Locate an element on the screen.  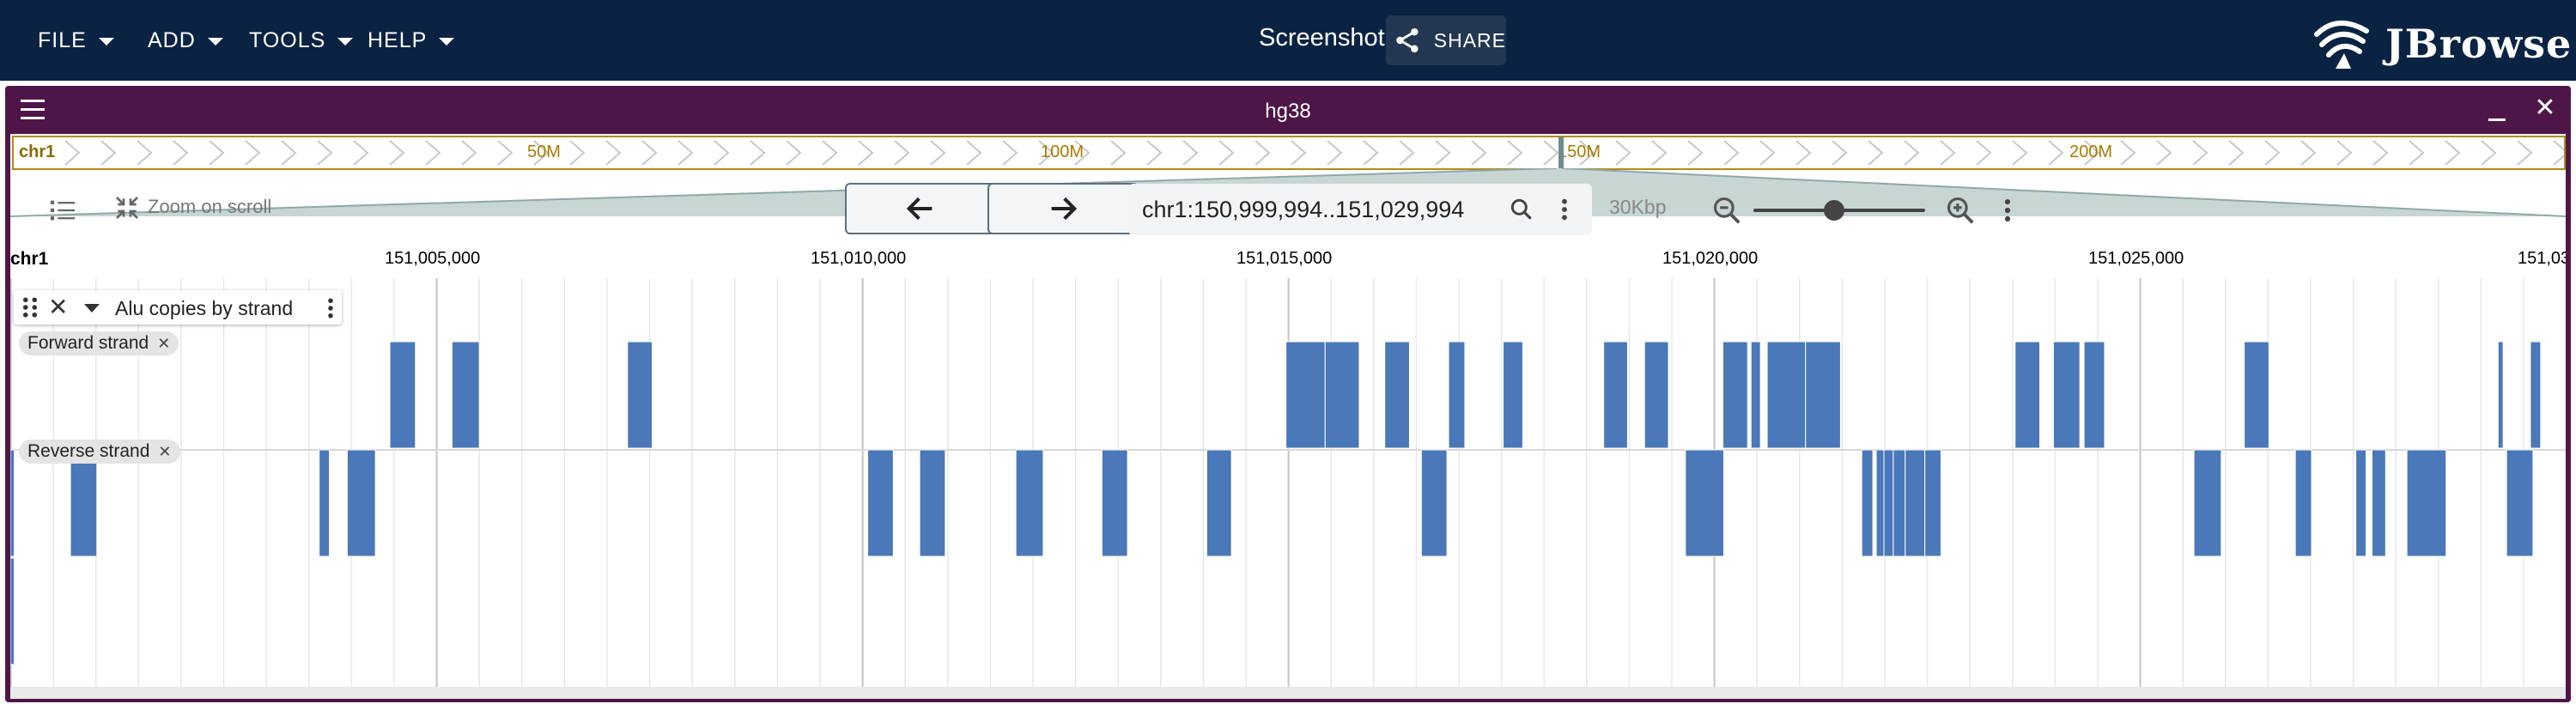
bp-per-view-label: 30Kbp is located at coordinates (1638, 207).